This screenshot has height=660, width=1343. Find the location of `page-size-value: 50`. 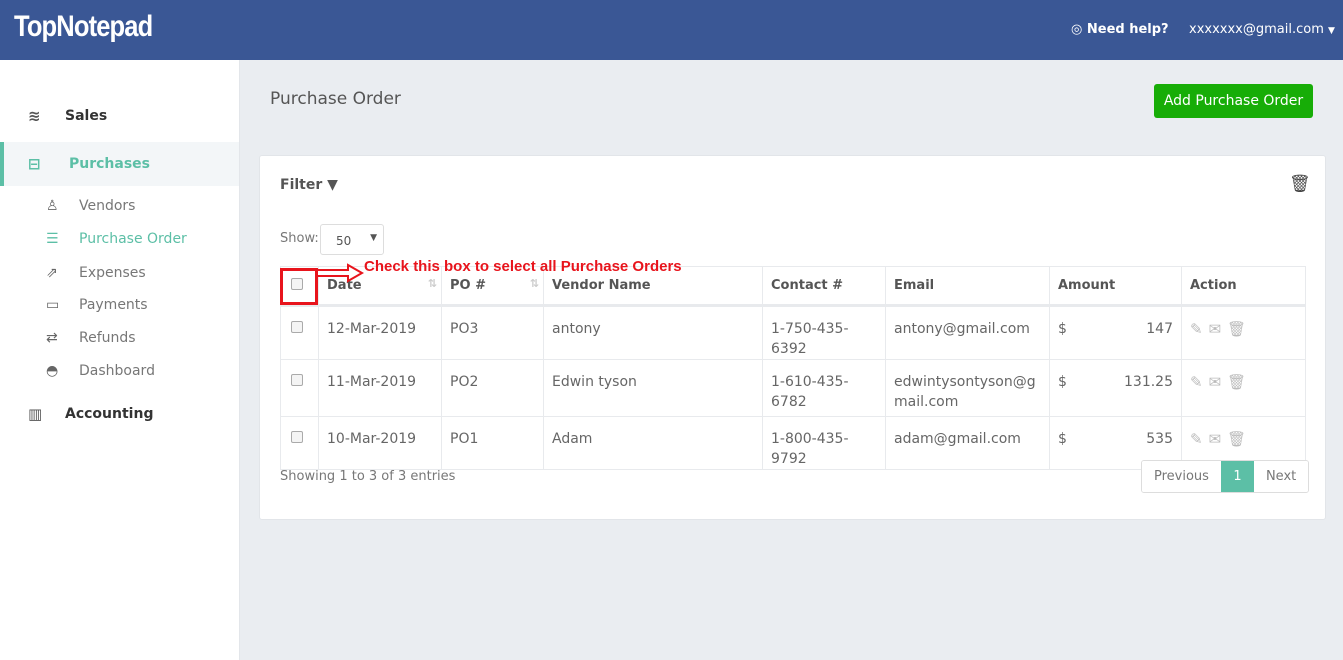

page-size-value: 50 is located at coordinates (344, 241).